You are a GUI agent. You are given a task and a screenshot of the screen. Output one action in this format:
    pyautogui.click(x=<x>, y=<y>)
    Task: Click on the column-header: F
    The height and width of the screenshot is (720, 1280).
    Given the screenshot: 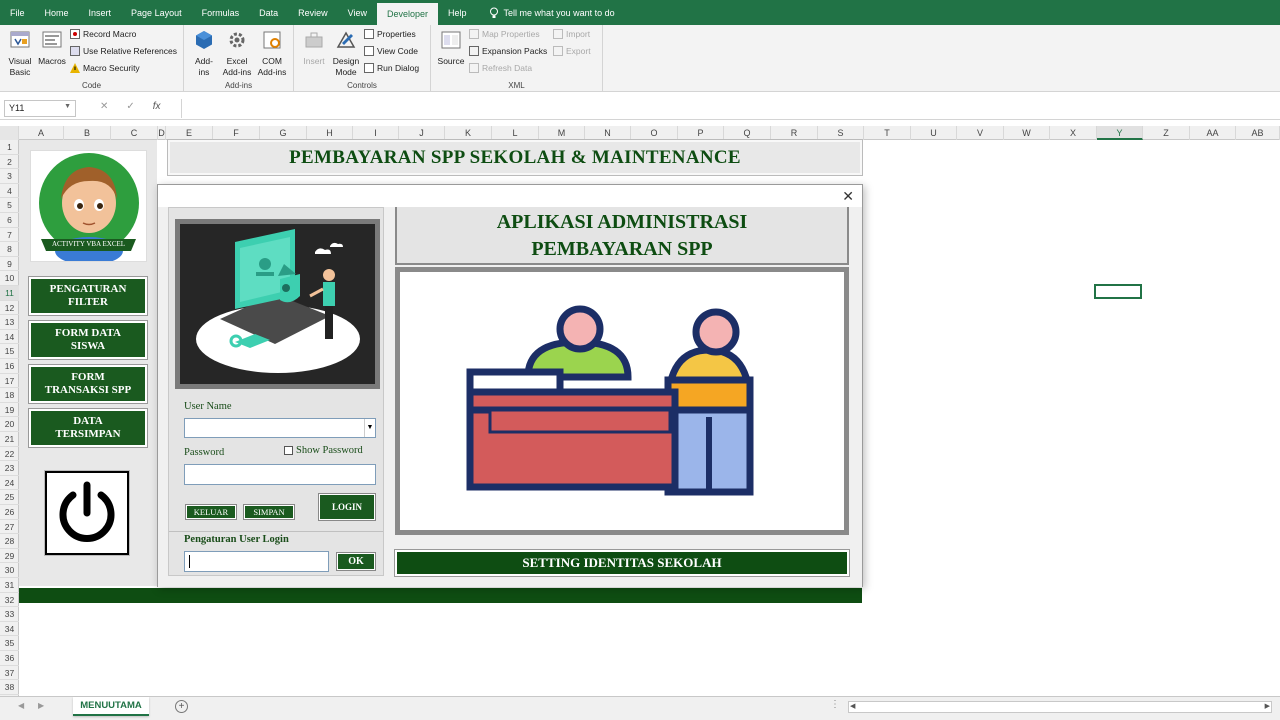 What is the action you would take?
    pyautogui.click(x=236, y=133)
    